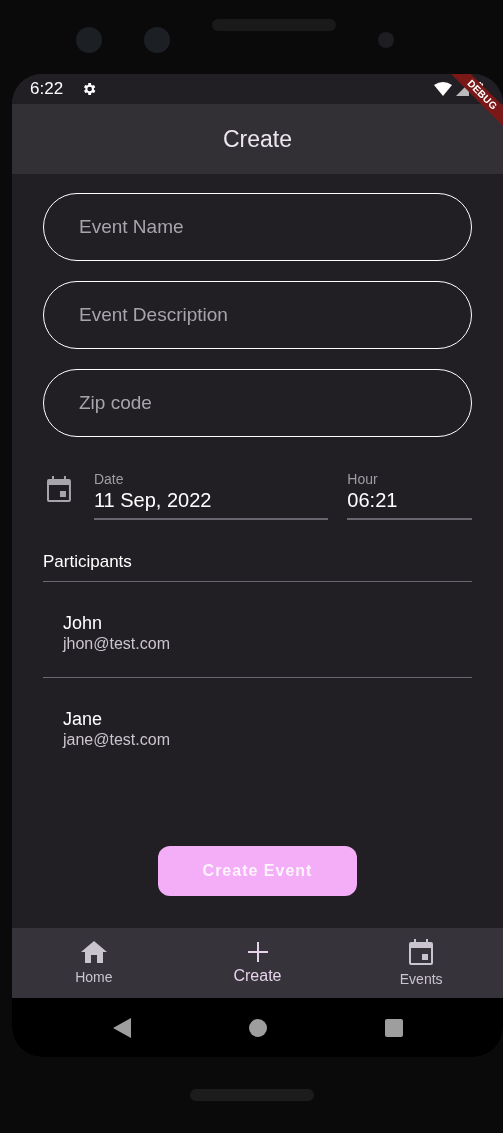  What do you see at coordinates (257, 139) in the screenshot?
I see `app-bar-title: Create` at bounding box center [257, 139].